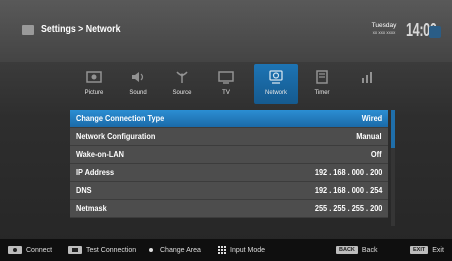 This screenshot has width=452, height=261. What do you see at coordinates (419, 250) in the screenshot?
I see `exit-key-icon: EXIT` at bounding box center [419, 250].